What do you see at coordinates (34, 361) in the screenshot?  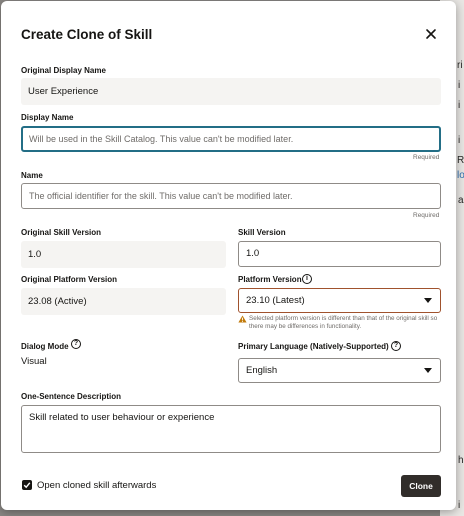 I see `dialog-mode-value: Visual` at bounding box center [34, 361].